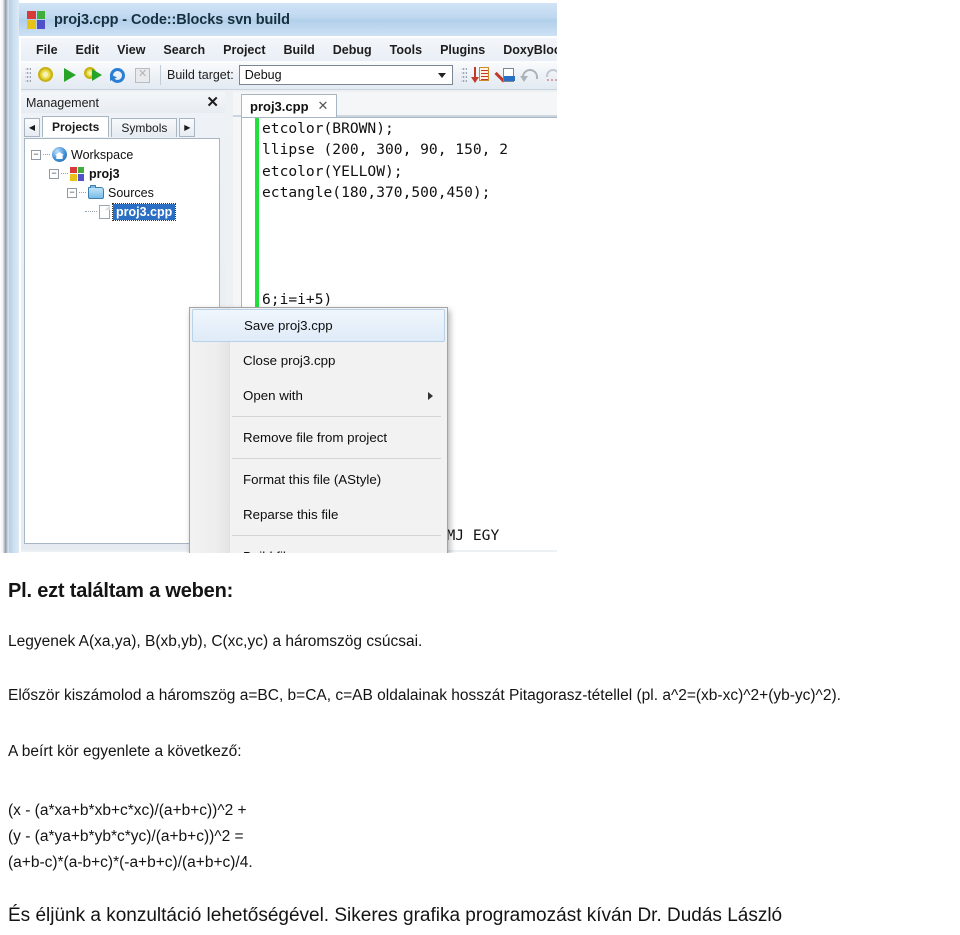 Image resolution: width=960 pixels, height=935 pixels. I want to click on toolbar-separator, so click(160, 75).